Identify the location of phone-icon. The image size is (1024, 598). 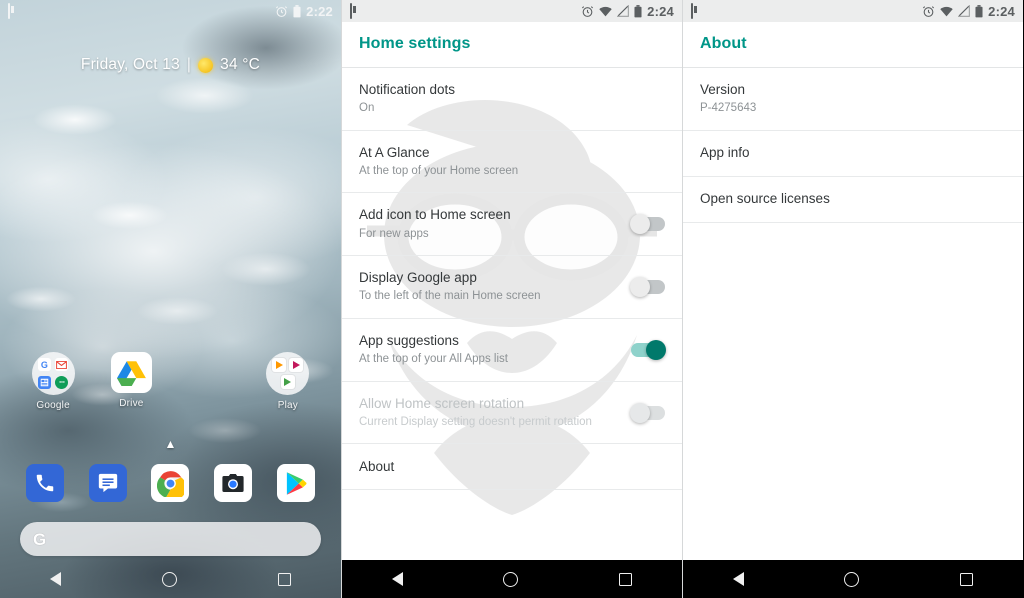
(45, 483).